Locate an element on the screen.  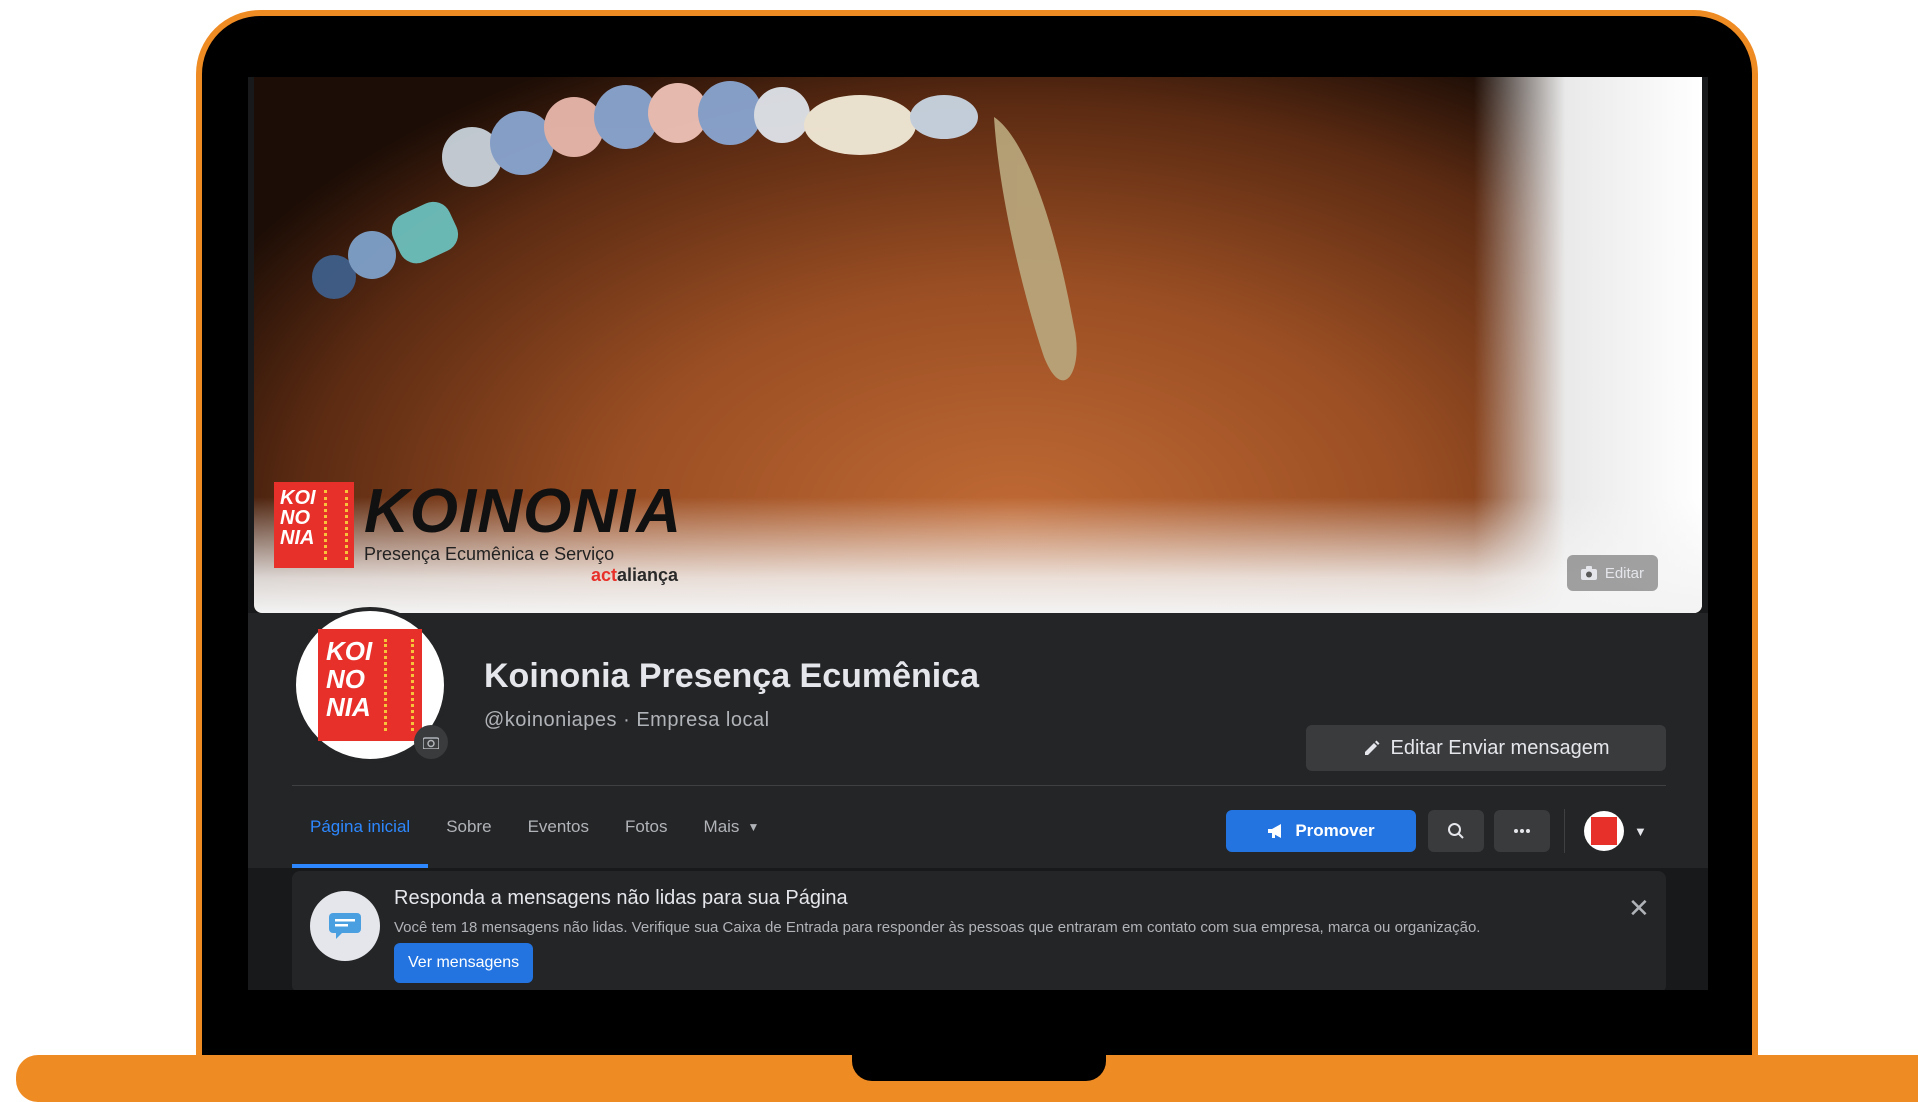
pencil-icon is located at coordinates (1371, 747).